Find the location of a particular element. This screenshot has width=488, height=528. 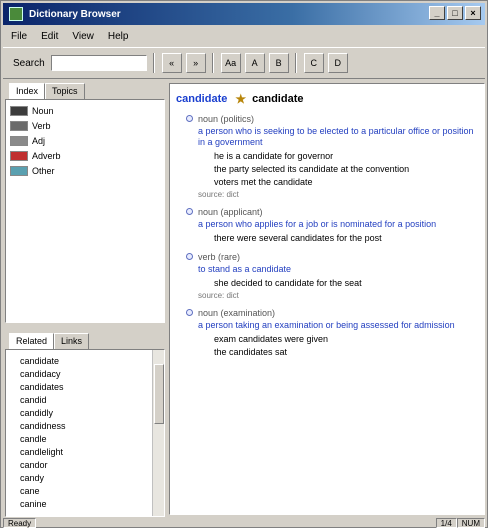

list-item-label: Noun is located at coordinates (43, 111).